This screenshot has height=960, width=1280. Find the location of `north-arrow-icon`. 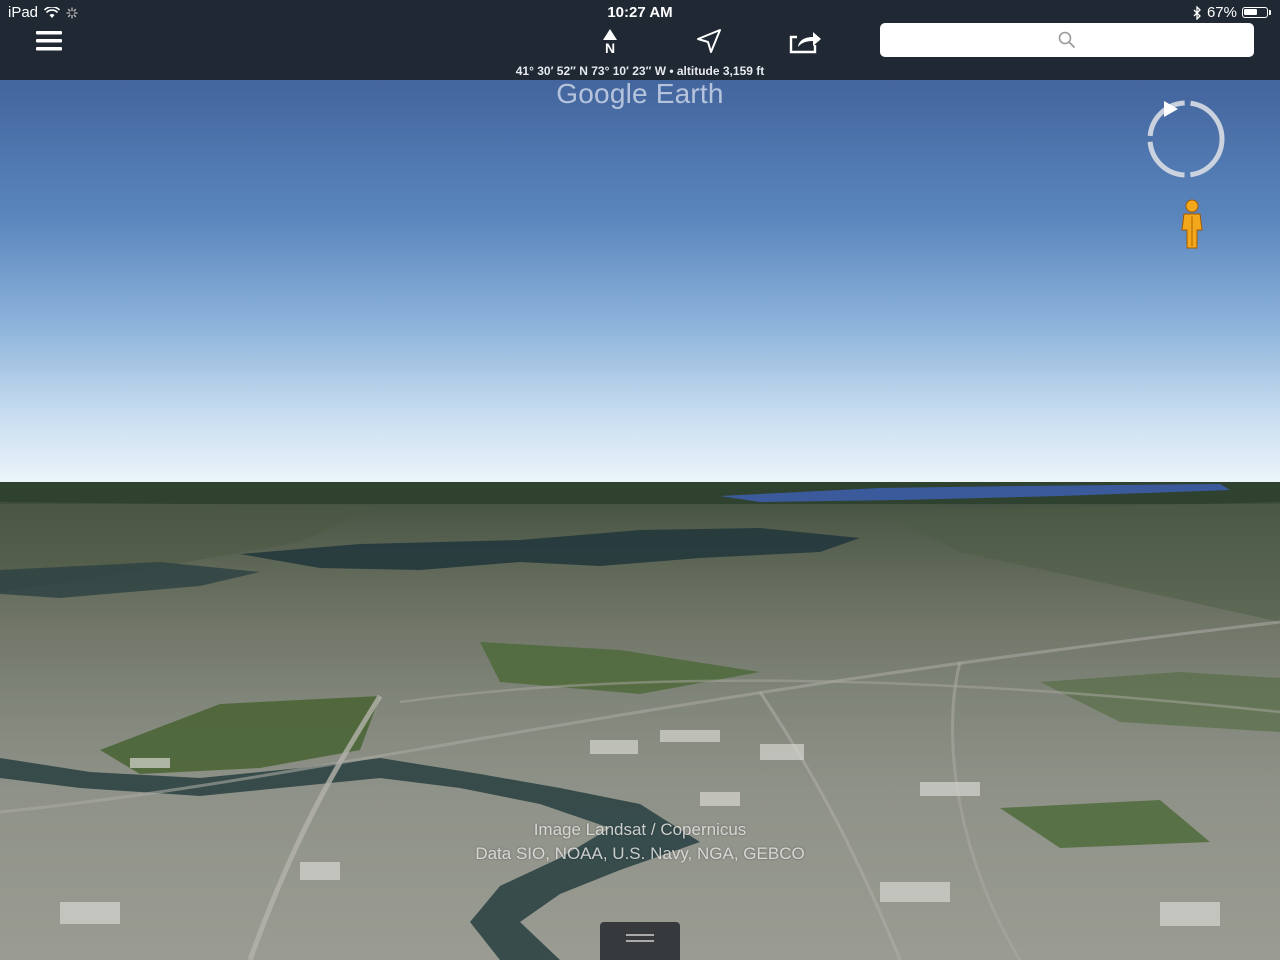

north-arrow-icon is located at coordinates (610, 34).